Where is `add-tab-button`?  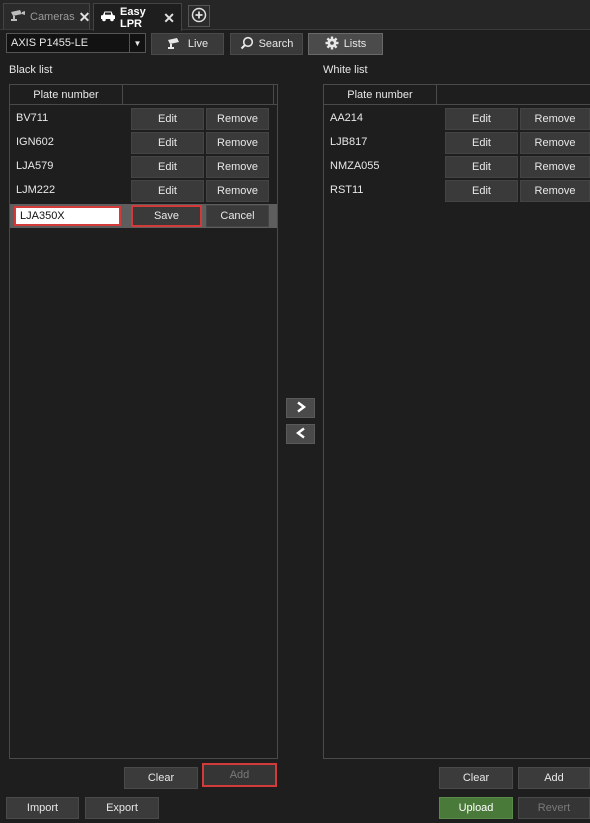 add-tab-button is located at coordinates (199, 16).